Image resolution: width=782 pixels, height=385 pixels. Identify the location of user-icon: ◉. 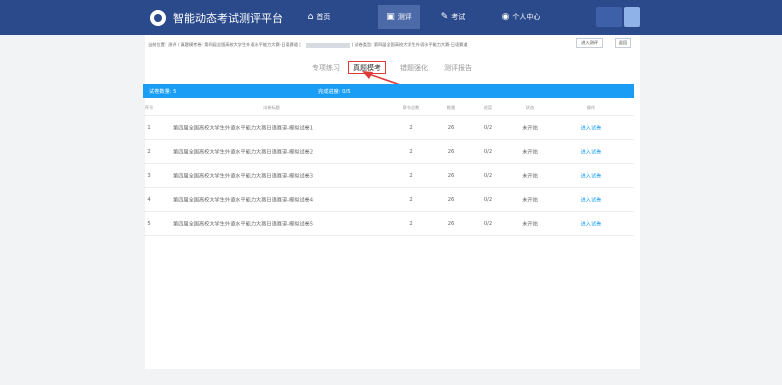
(505, 17).